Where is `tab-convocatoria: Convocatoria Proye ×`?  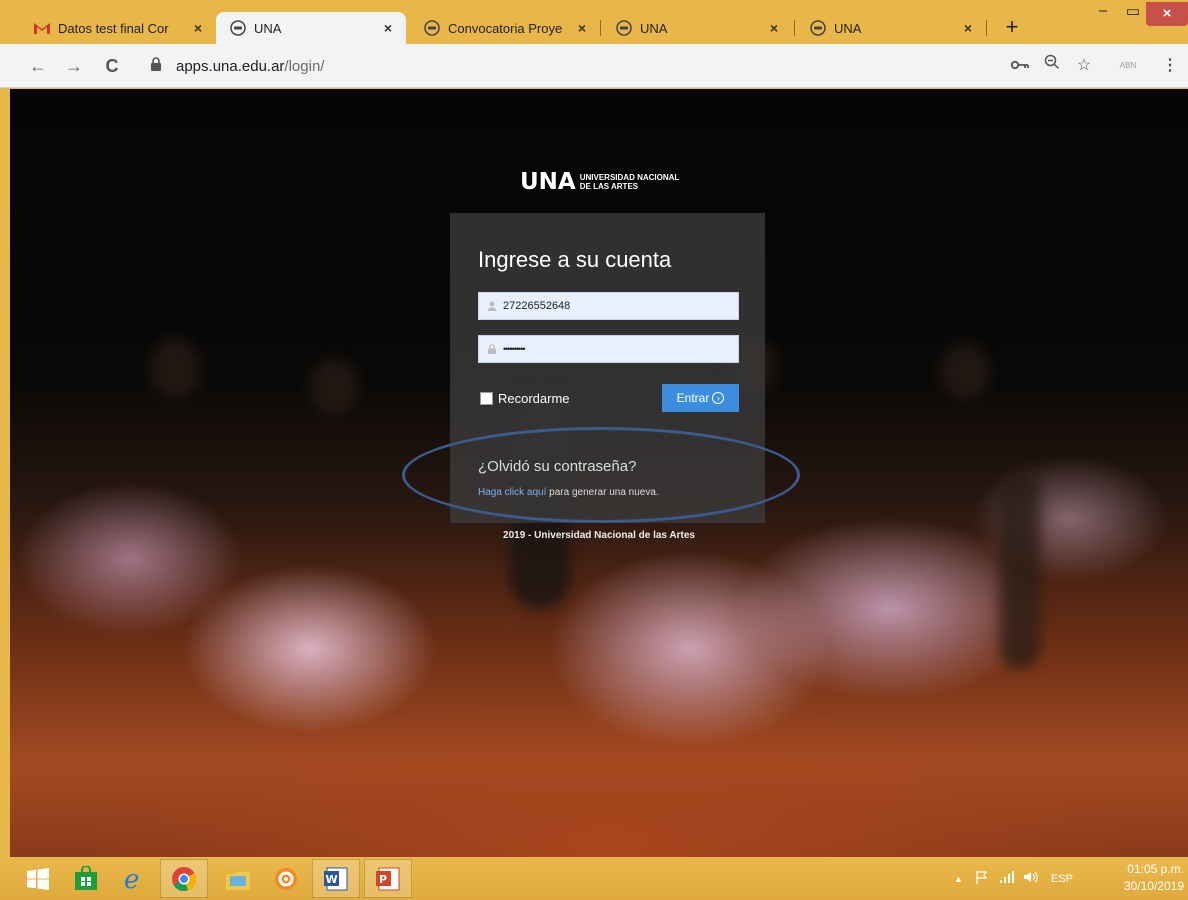 tab-convocatoria: Convocatoria Proye × is located at coordinates (505, 28).